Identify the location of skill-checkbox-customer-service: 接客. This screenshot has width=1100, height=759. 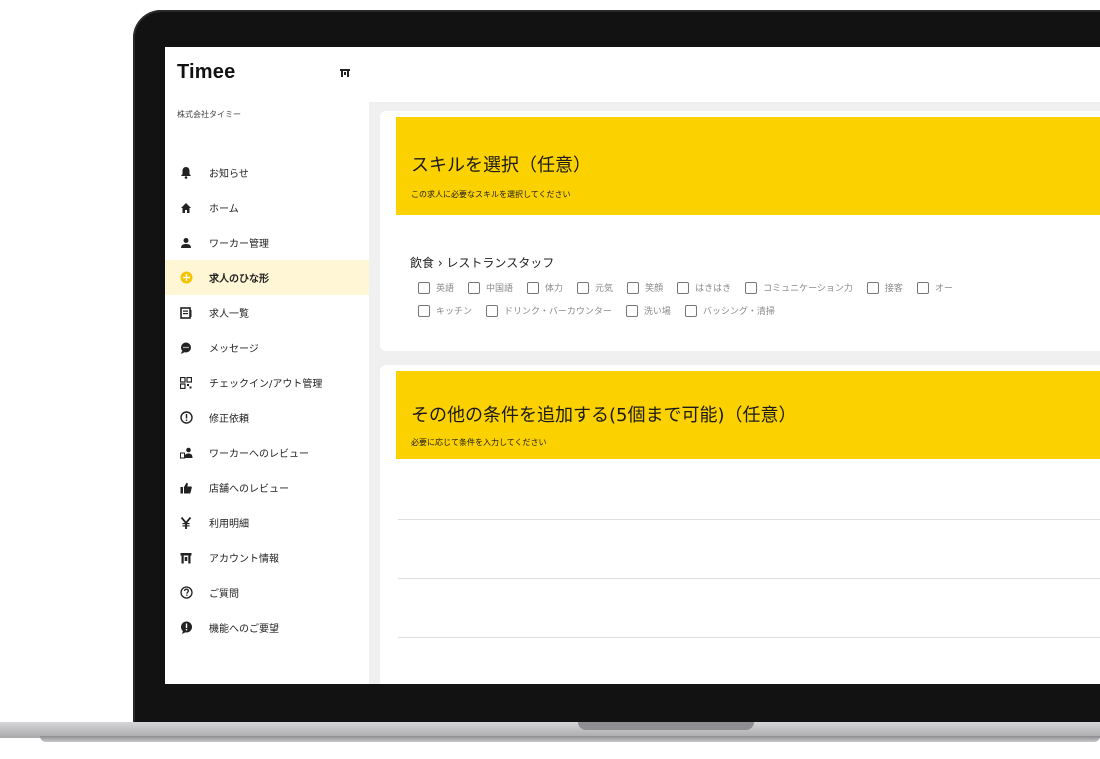
(884, 287).